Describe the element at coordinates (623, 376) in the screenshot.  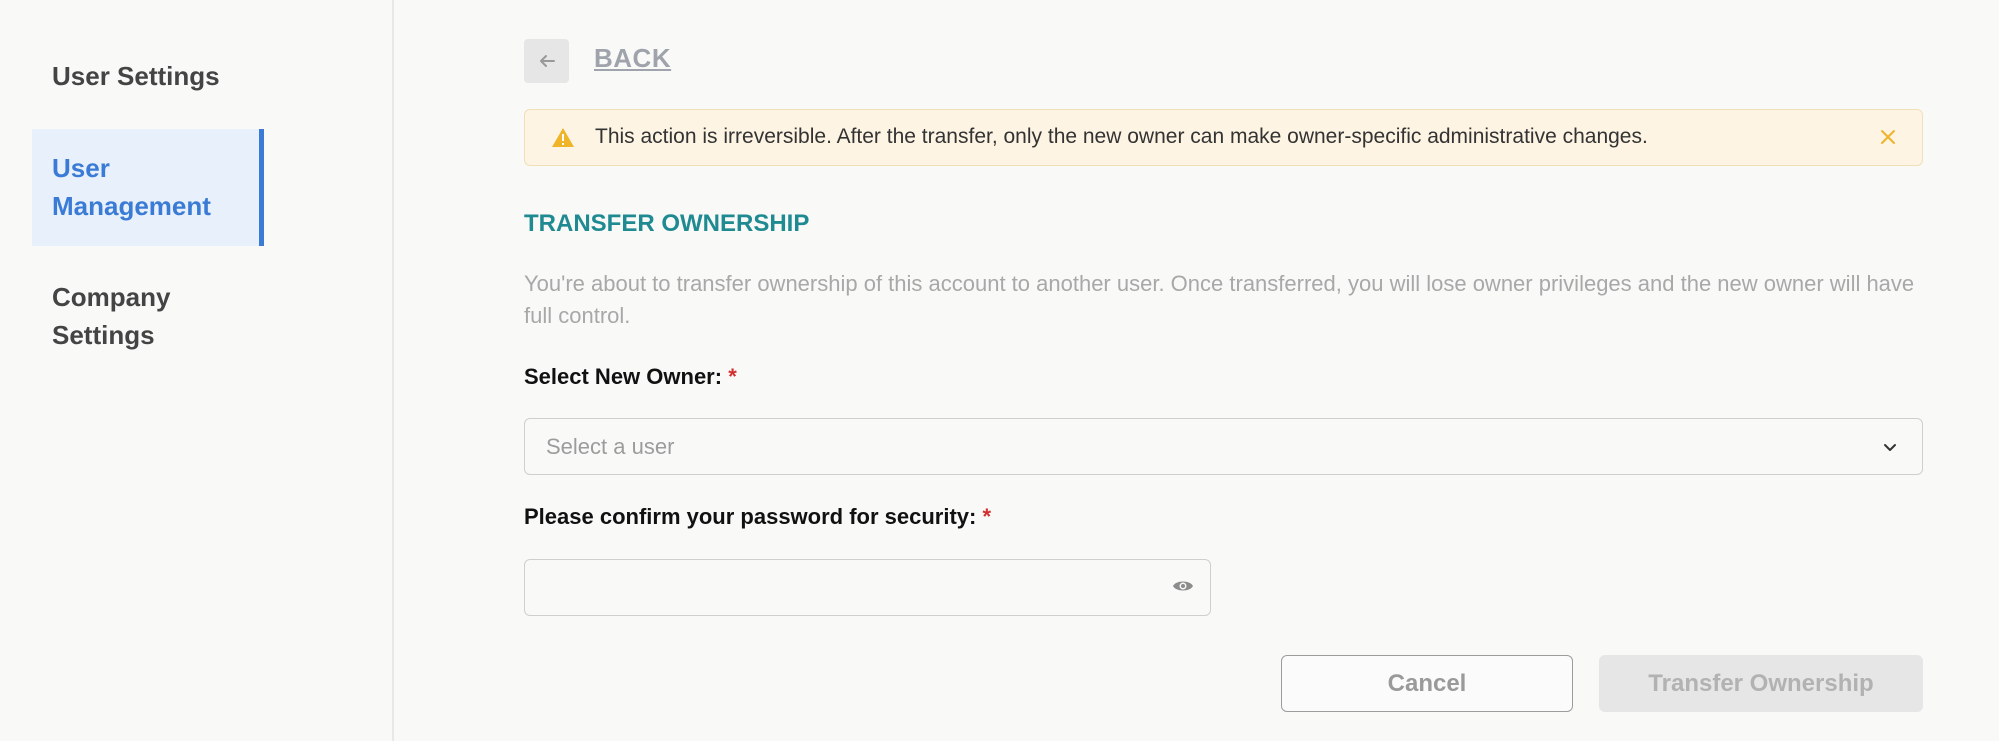
I see `owner-label-text: Select New Owner:` at that location.